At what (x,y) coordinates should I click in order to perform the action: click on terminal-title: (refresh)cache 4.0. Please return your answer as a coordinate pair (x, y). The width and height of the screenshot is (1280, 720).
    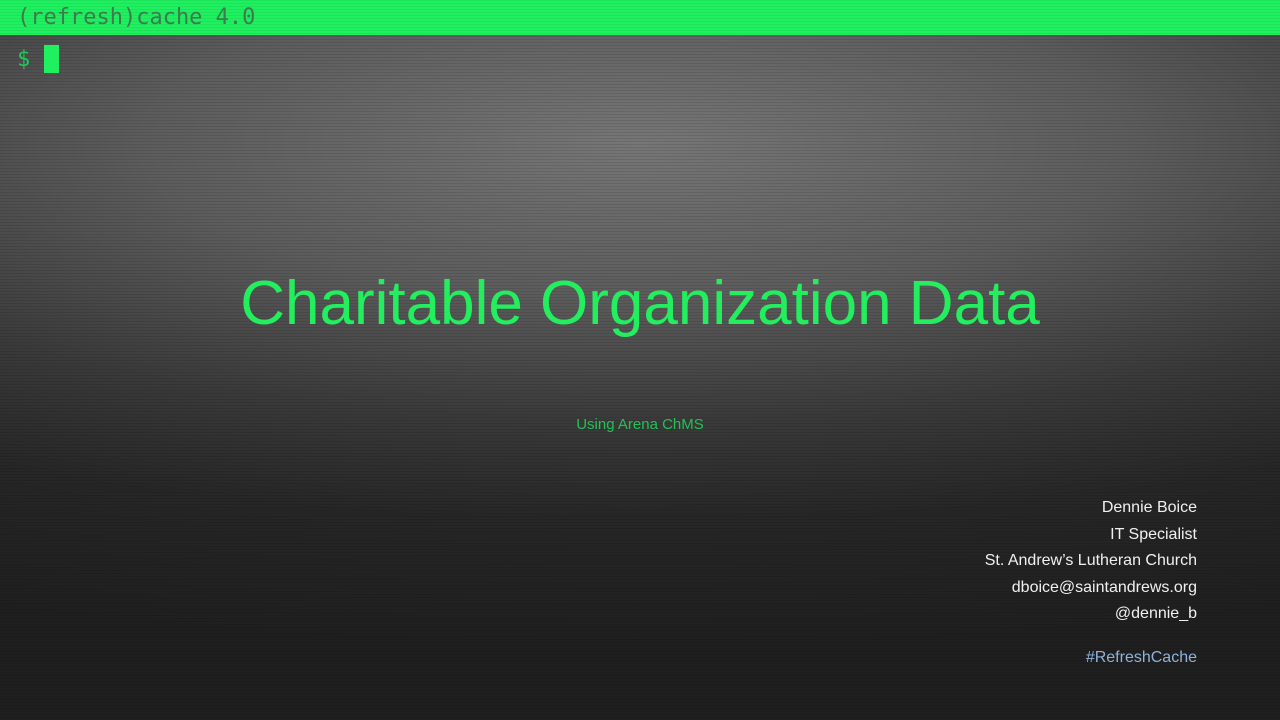
    Looking at the image, I should click on (136, 17).